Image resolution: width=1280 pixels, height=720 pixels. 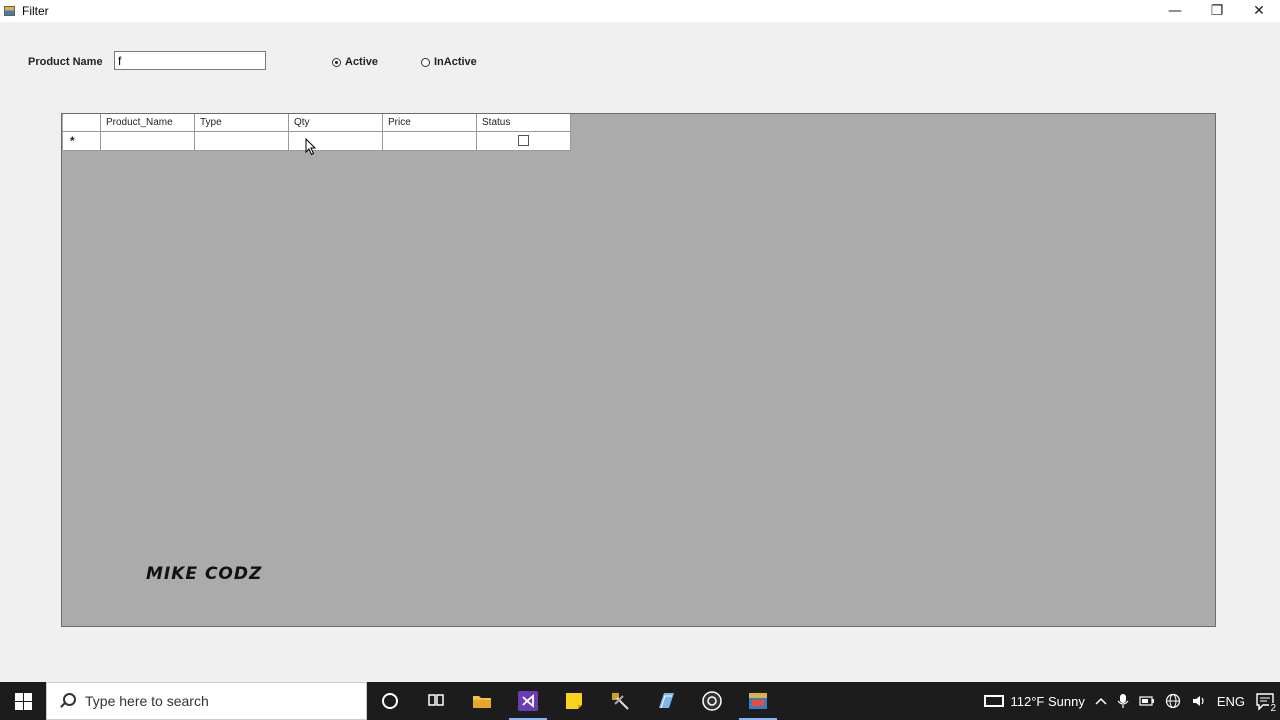 I want to click on minimize-icon: —, so click(x=1175, y=11).